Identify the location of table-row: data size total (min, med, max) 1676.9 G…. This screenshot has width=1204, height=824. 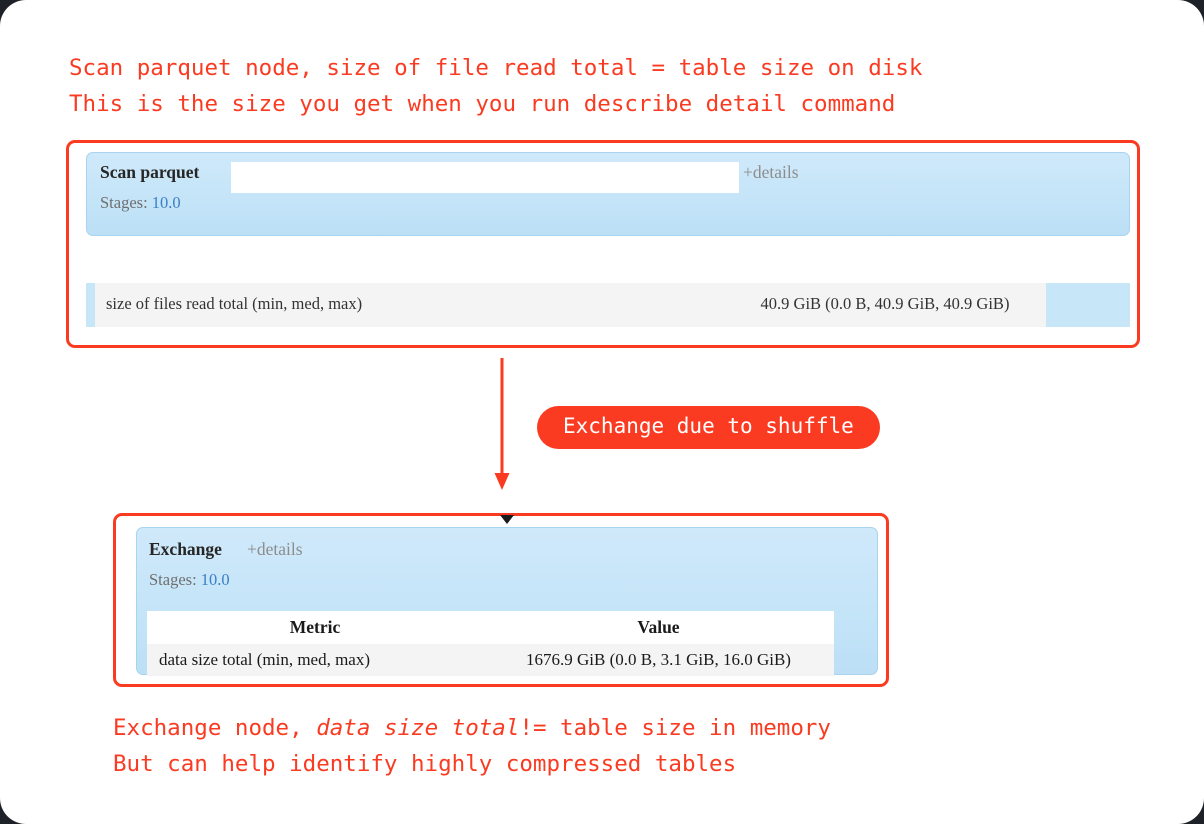
(490, 660).